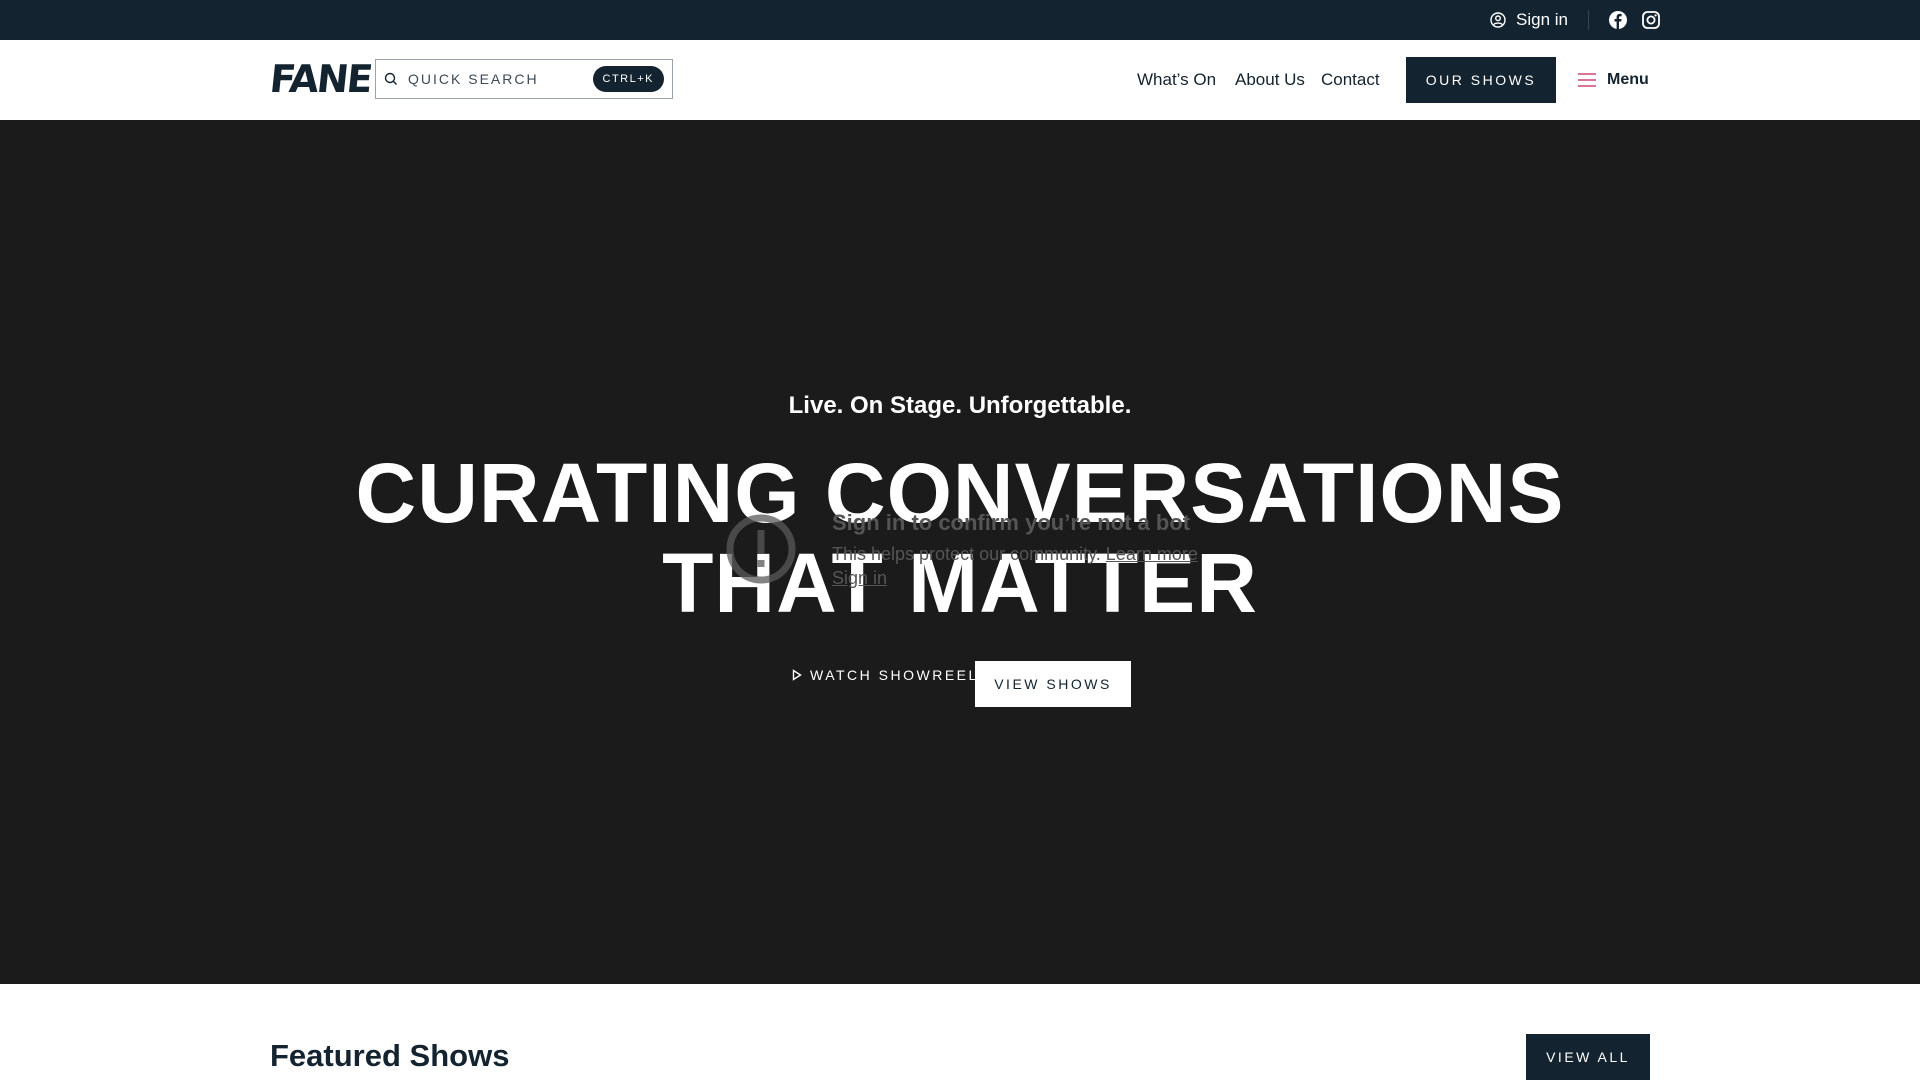 The image size is (1920, 1080). I want to click on bot-check-sign-in-link: Sign in, so click(859, 578).